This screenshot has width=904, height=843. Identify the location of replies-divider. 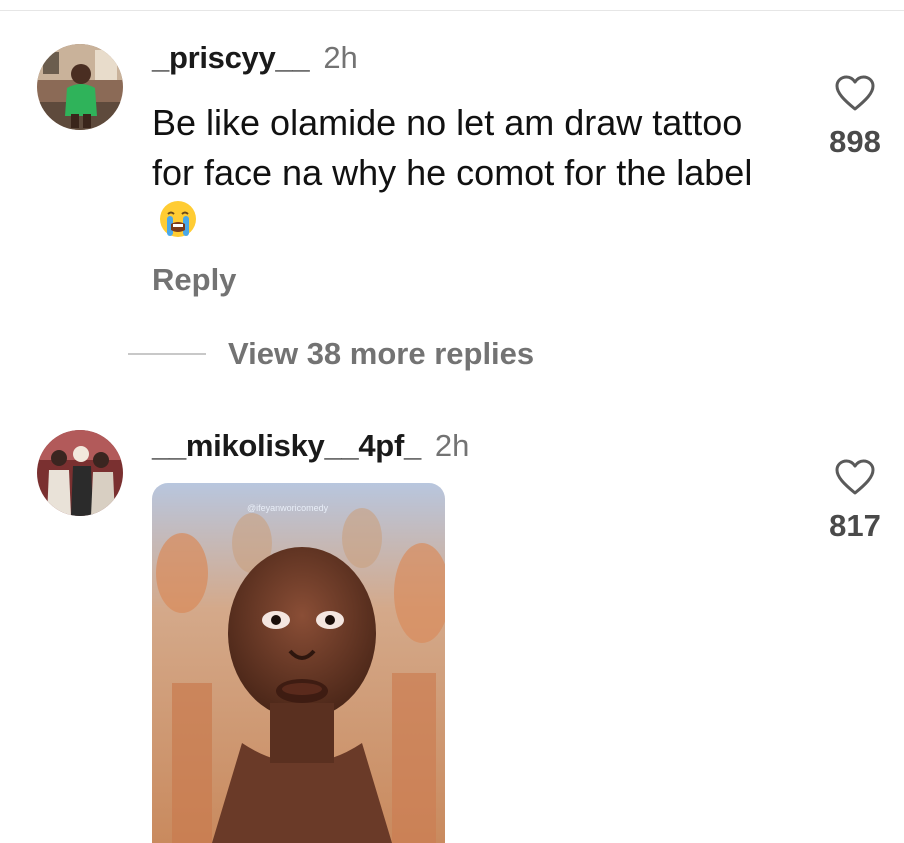
(167, 354).